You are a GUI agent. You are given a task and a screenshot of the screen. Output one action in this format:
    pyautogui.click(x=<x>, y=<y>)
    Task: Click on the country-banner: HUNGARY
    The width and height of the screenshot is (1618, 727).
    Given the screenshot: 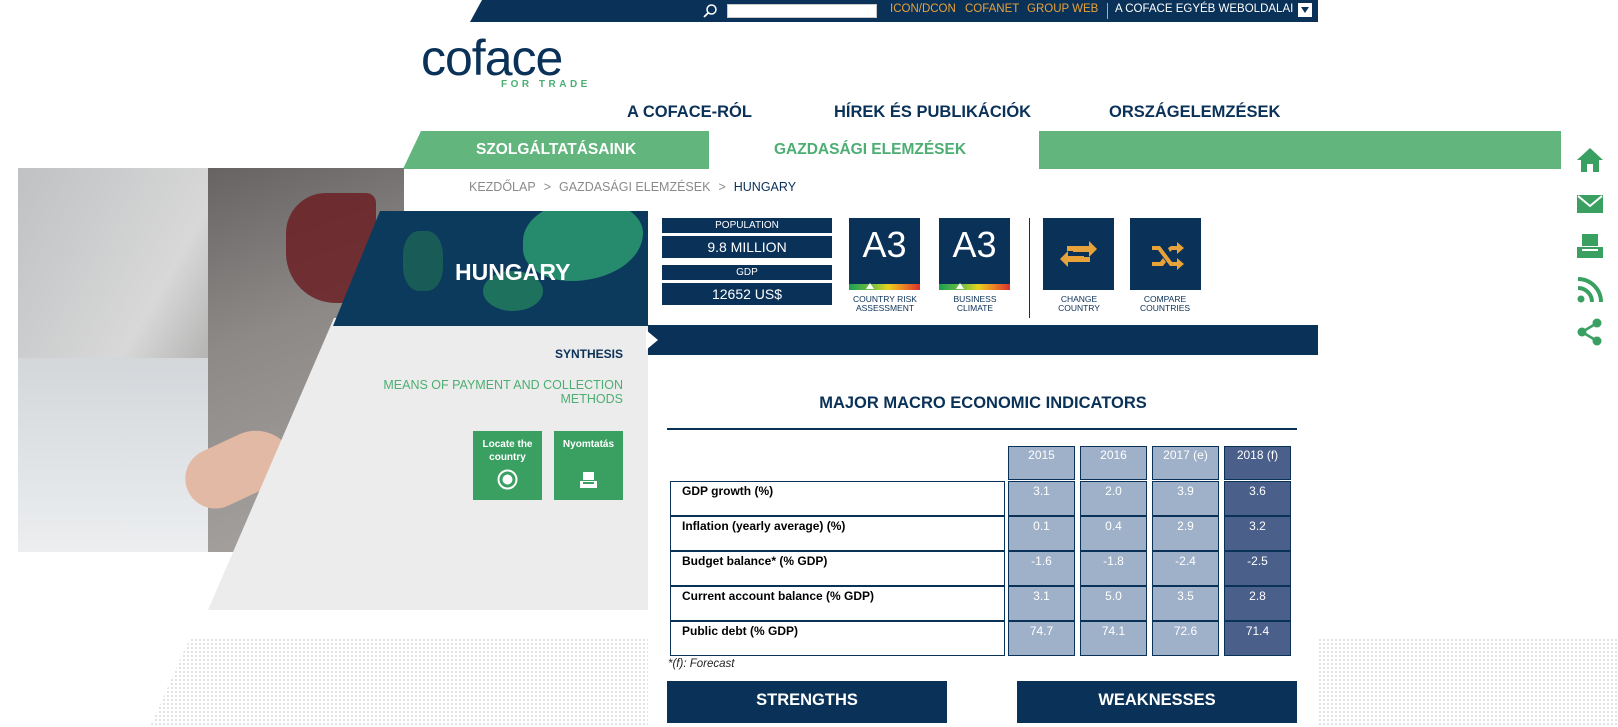 What is the action you would take?
    pyautogui.click(x=490, y=268)
    